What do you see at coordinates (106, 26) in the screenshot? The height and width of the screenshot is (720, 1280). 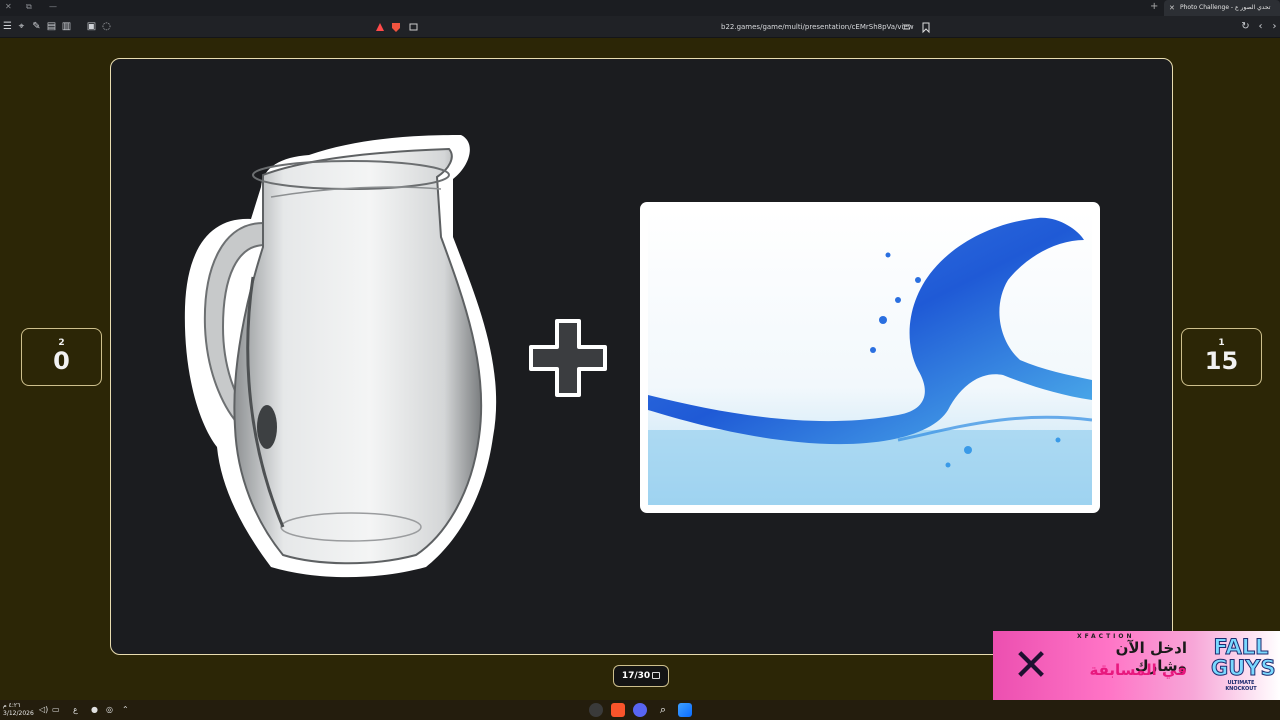 I see `chat-icon: ◌` at bounding box center [106, 26].